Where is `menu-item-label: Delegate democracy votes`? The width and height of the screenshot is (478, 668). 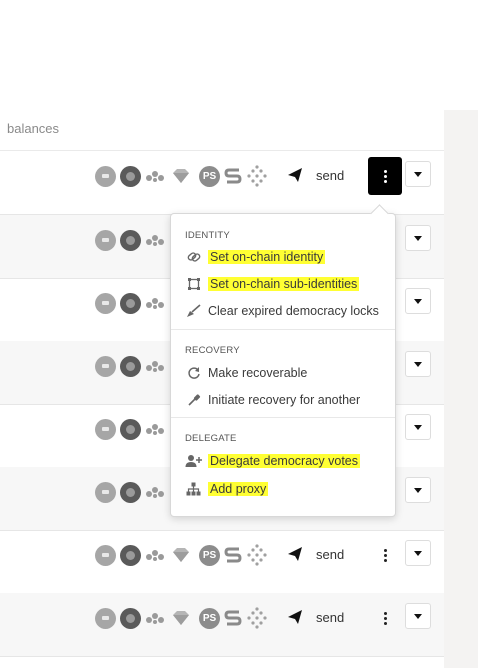
menu-item-label: Delegate democracy votes is located at coordinates (284, 461).